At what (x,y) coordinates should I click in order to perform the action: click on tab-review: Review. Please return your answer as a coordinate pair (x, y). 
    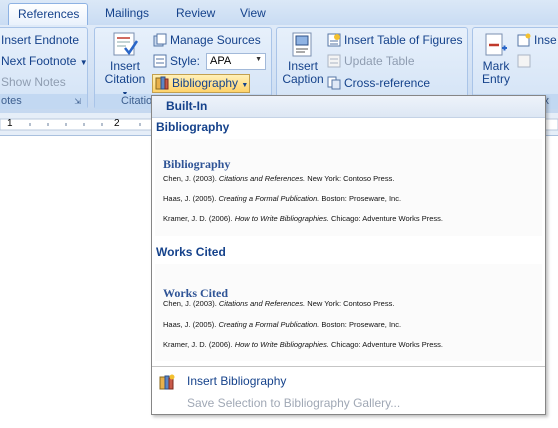
    Looking at the image, I should click on (195, 14).